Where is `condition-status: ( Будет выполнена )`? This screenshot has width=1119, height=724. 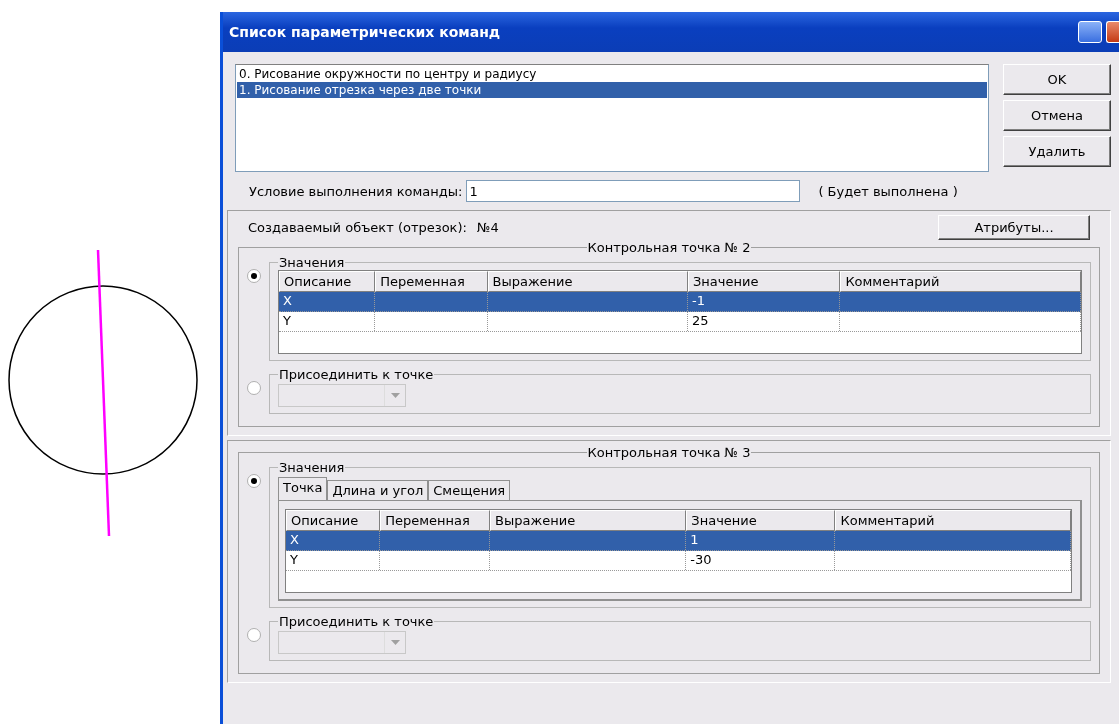 condition-status: ( Будет выполнена ) is located at coordinates (888, 191).